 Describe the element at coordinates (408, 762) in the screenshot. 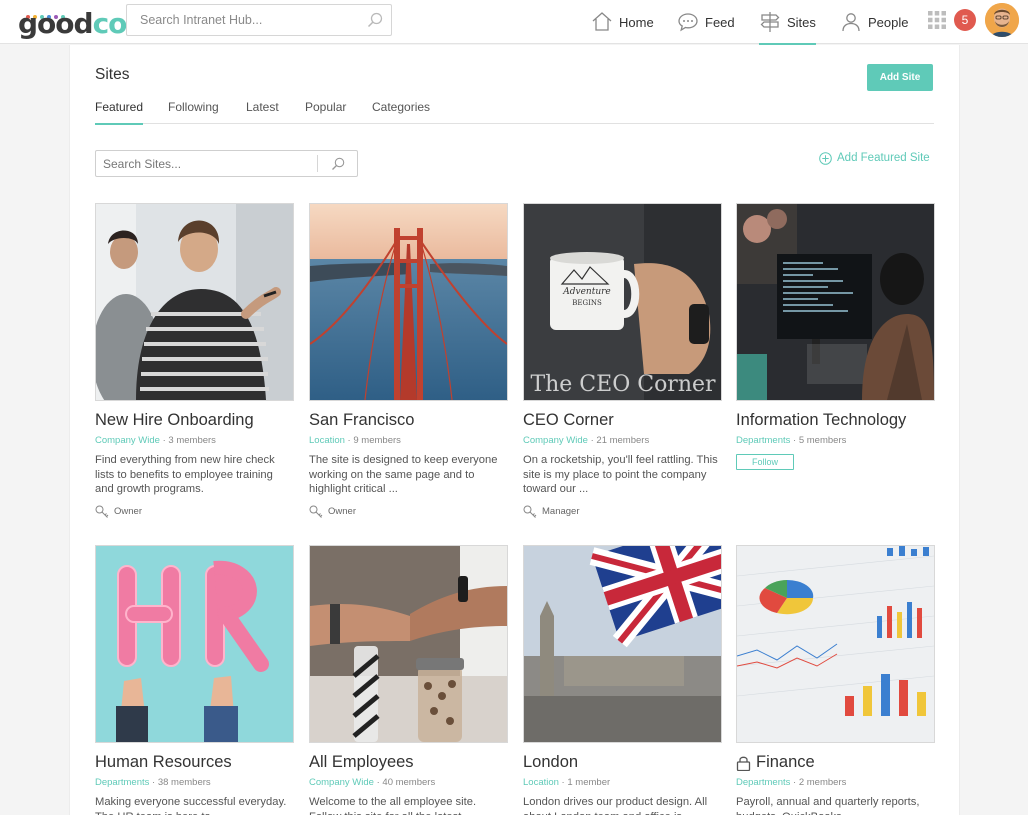

I see `site-name: All Employees` at that location.